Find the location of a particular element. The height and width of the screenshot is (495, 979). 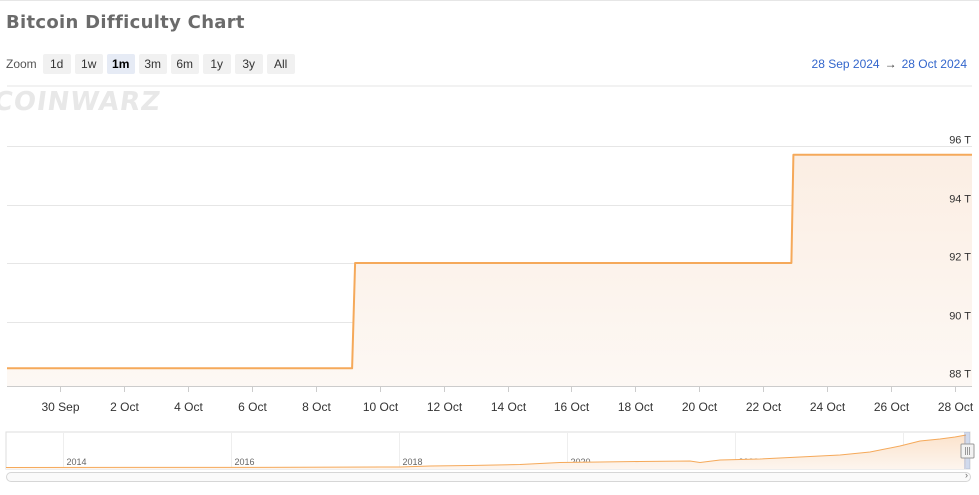

x-tick-label: 10 Oct is located at coordinates (381, 407).